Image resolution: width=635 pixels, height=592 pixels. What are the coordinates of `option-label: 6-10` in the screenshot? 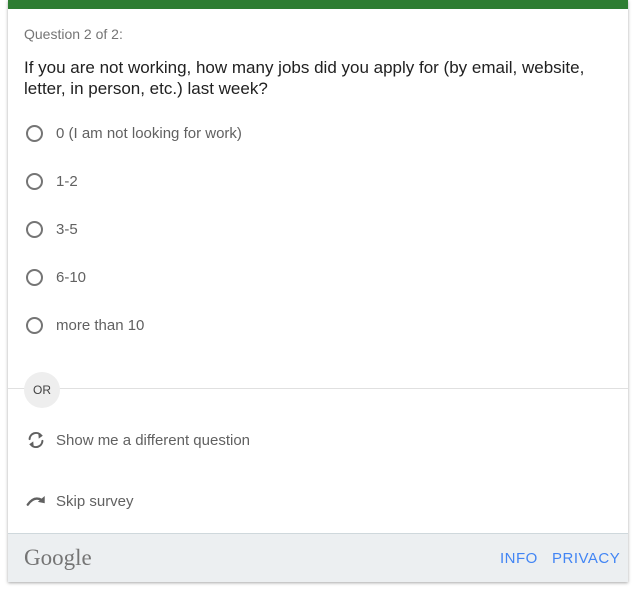 It's located at (71, 277).